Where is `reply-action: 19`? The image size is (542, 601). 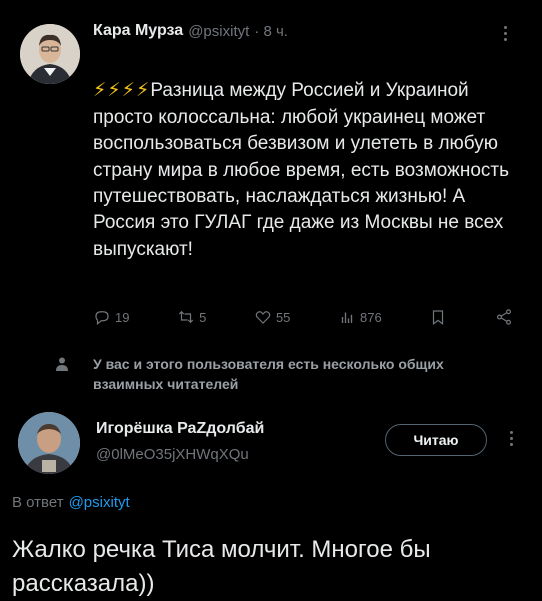 reply-action: 19 is located at coordinates (111, 317).